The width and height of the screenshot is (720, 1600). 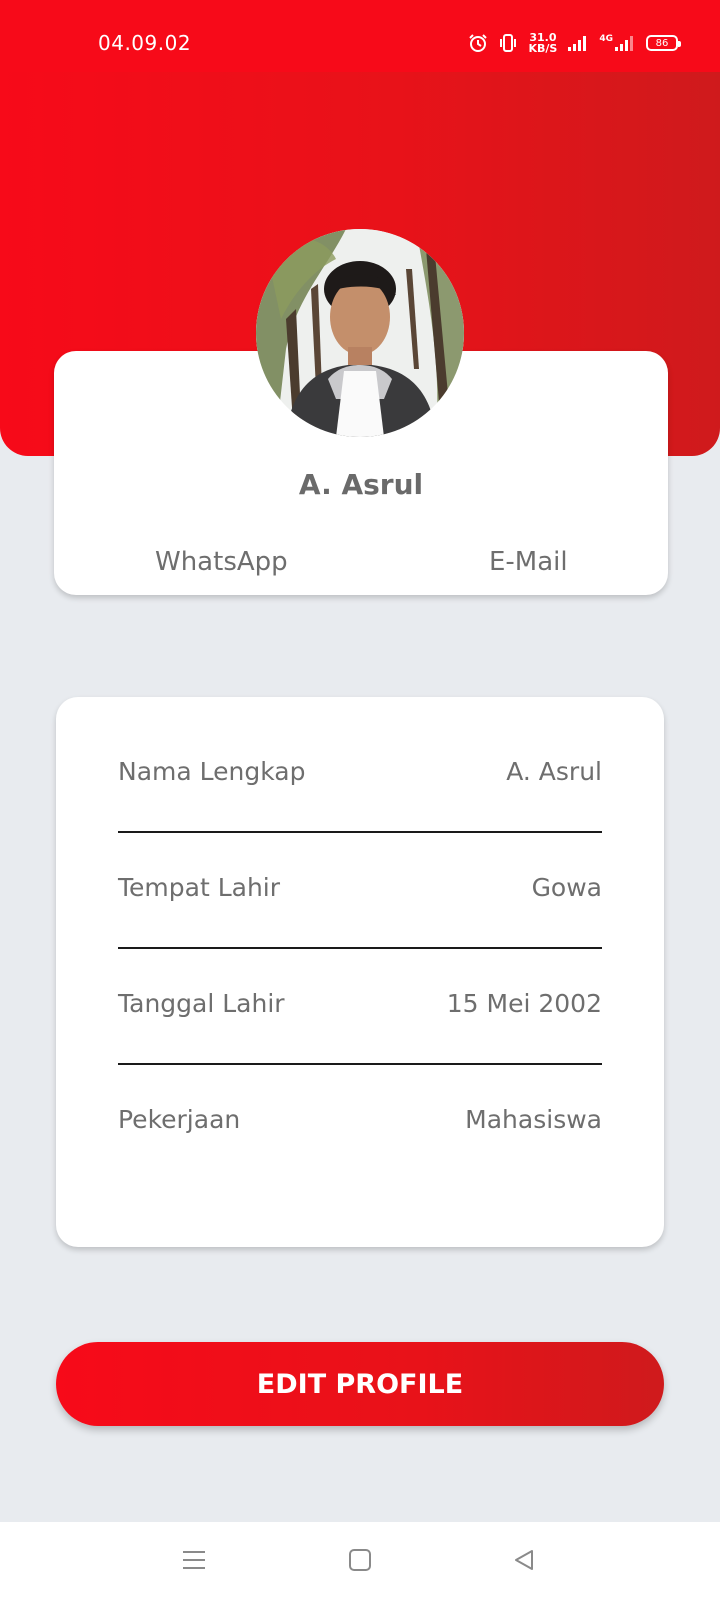 I want to click on info-row-full-name: Nama Lengkap A. Asrul, so click(x=360, y=775).